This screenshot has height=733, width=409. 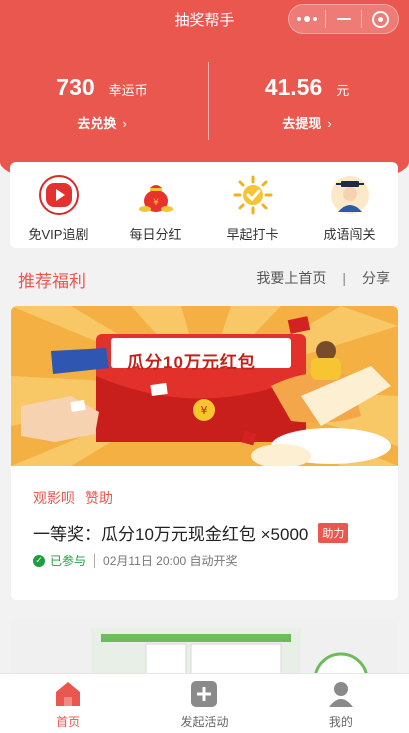 What do you see at coordinates (99, 498) in the screenshot?
I see `sponsor-label: 赞助` at bounding box center [99, 498].